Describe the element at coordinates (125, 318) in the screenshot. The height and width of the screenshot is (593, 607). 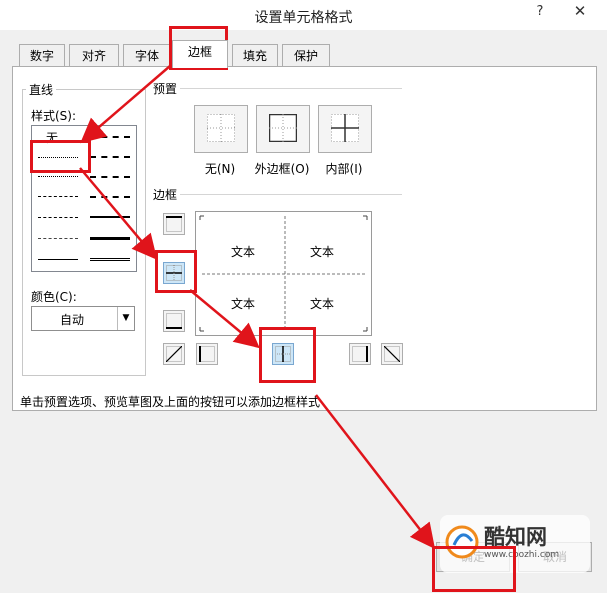
I see `chevron-down-icon: ▼` at that location.